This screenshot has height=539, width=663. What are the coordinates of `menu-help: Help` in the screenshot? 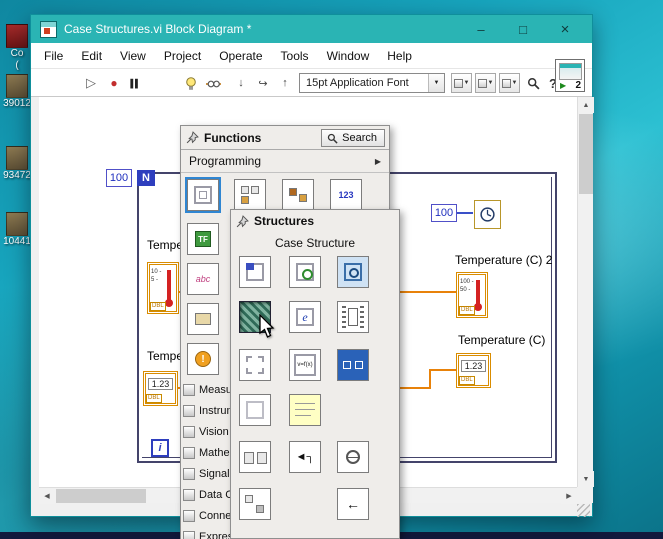 It's located at (399, 56).